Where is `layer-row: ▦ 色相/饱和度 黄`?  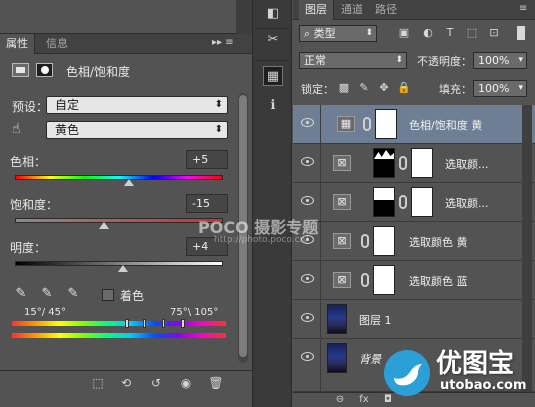
layer-row: ▦ 色相/饱和度 黄 is located at coordinates (414, 124).